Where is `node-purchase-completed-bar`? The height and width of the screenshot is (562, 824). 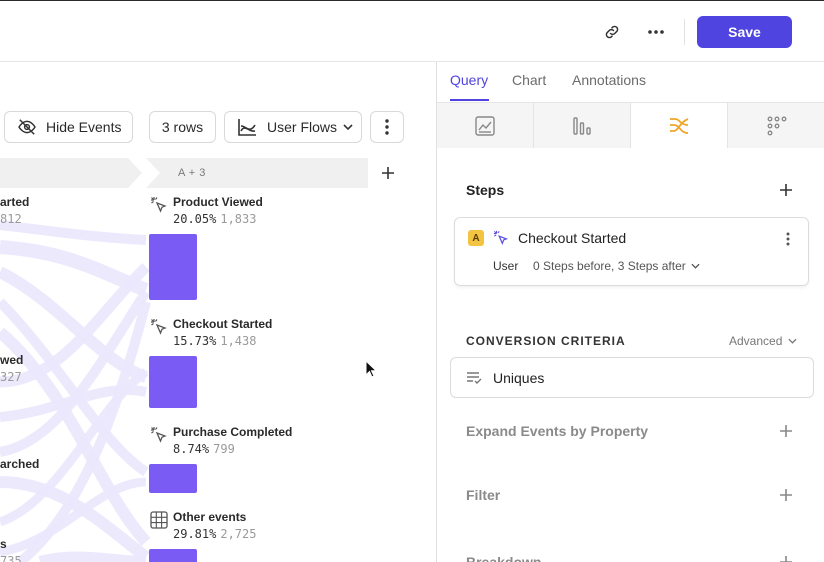
node-purchase-completed-bar is located at coordinates (173, 478).